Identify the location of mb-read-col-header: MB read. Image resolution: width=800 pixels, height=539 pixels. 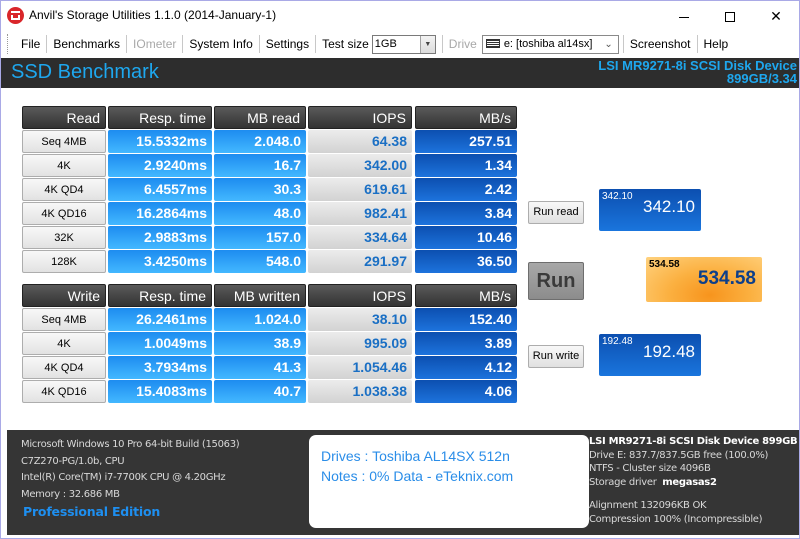
(260, 117).